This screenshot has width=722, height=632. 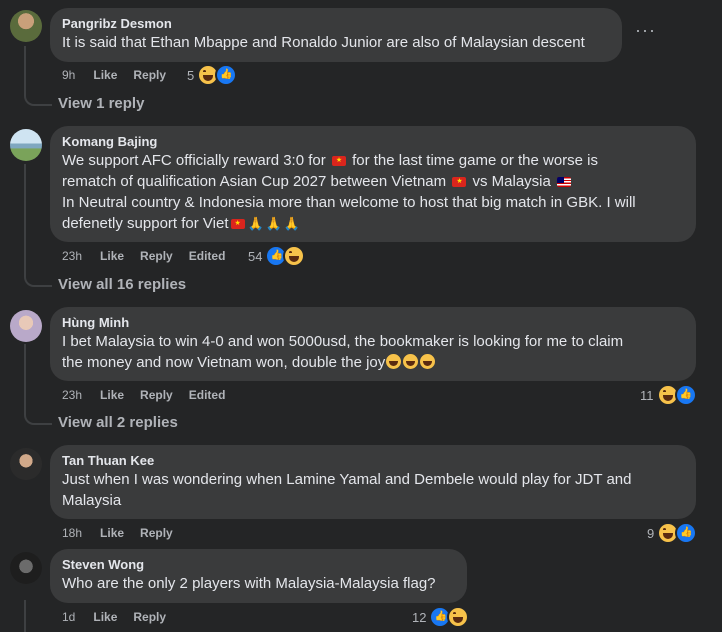 I want to click on comment-actions: 1d Like Reply, so click(x=122, y=617).